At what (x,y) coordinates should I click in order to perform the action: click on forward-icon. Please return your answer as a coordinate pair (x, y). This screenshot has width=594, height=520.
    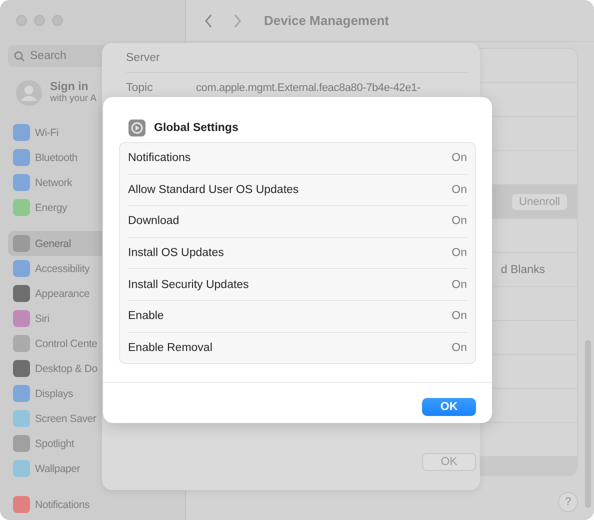
    Looking at the image, I should click on (237, 21).